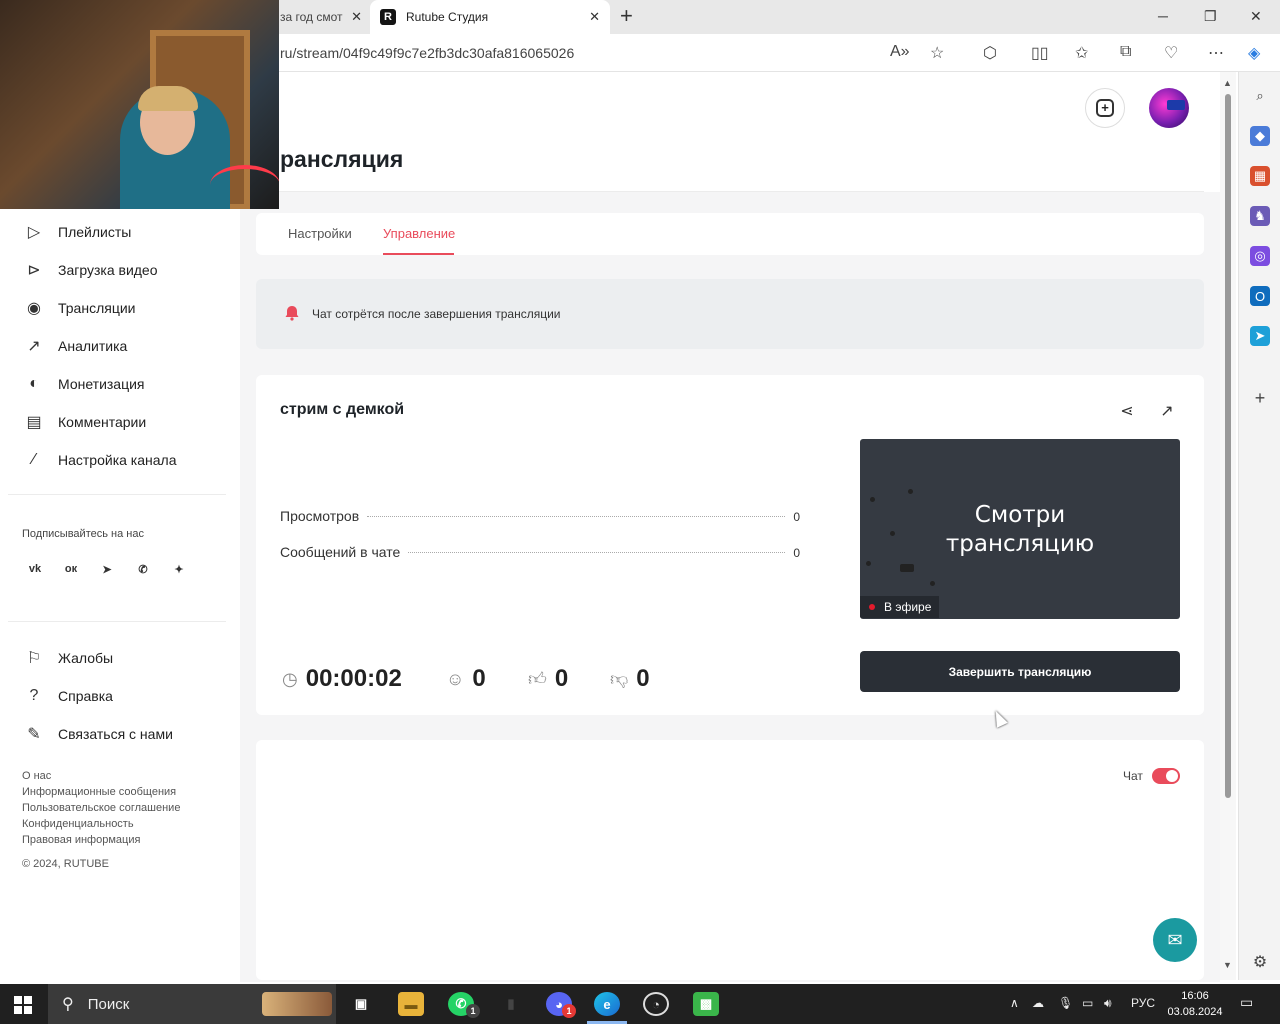 Image resolution: width=1280 pixels, height=1024 pixels. I want to click on read-aloud-icon: A», so click(900, 52).